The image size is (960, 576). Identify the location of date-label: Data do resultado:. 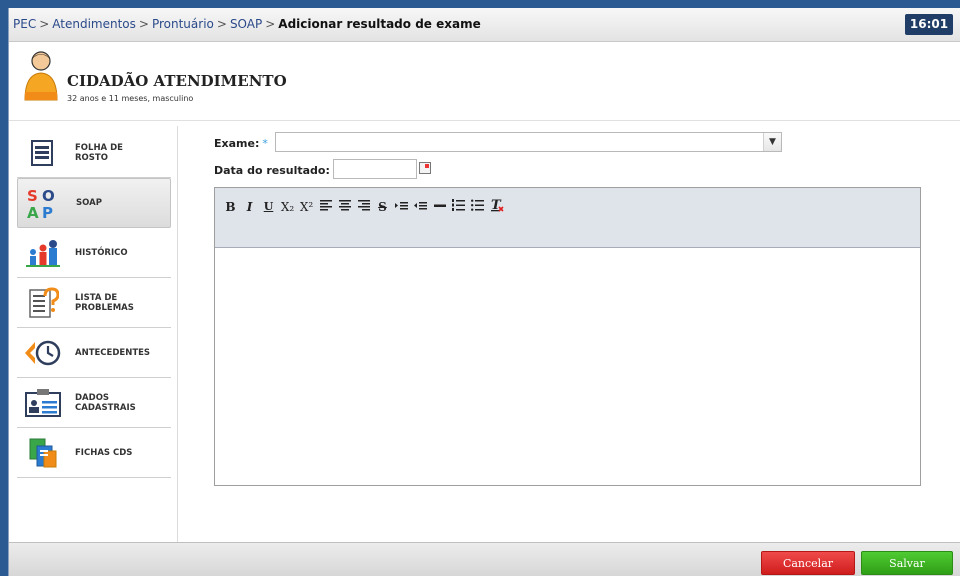
(272, 170).